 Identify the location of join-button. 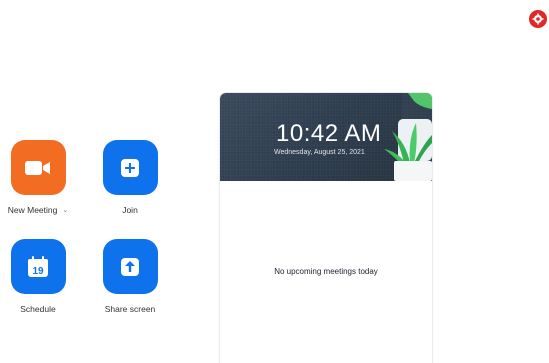
(130, 167).